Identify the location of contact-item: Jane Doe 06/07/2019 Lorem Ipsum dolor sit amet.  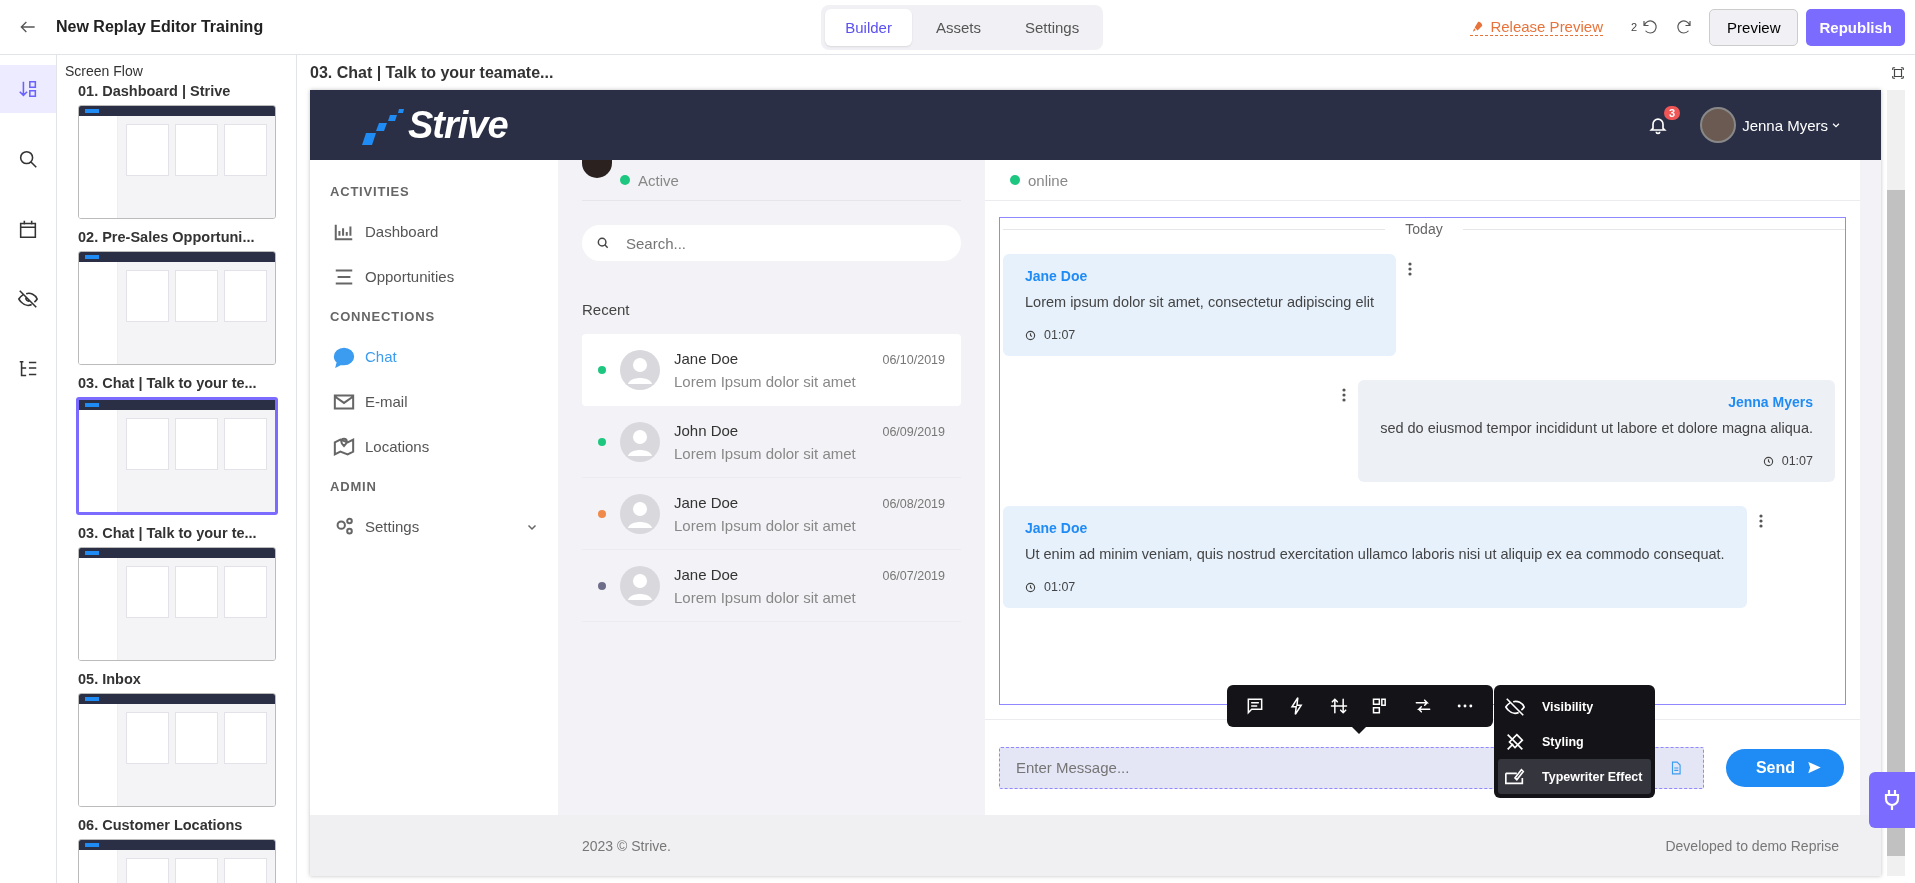
(771, 586).